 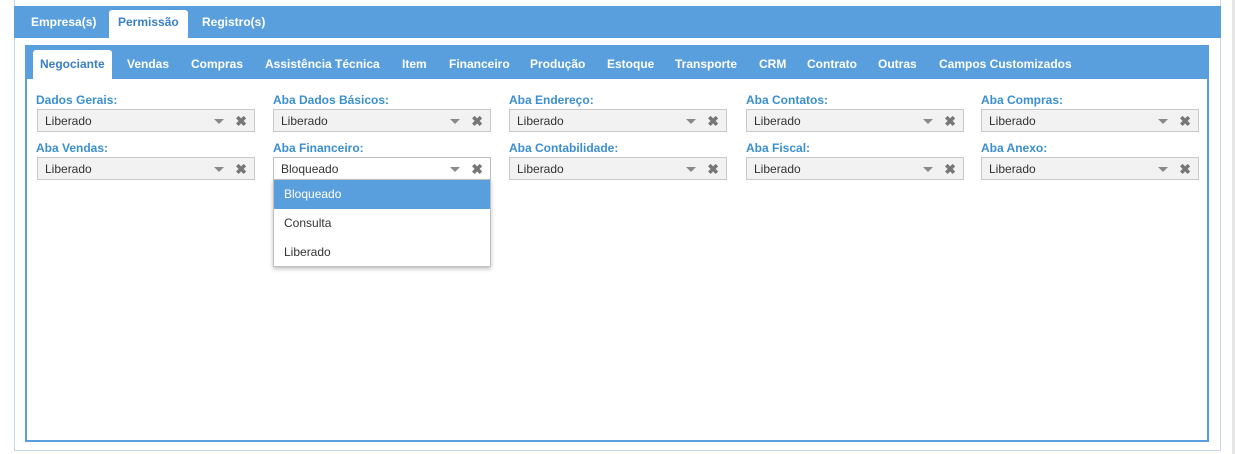 I want to click on tab-negociante: Negociante, so click(x=72, y=64).